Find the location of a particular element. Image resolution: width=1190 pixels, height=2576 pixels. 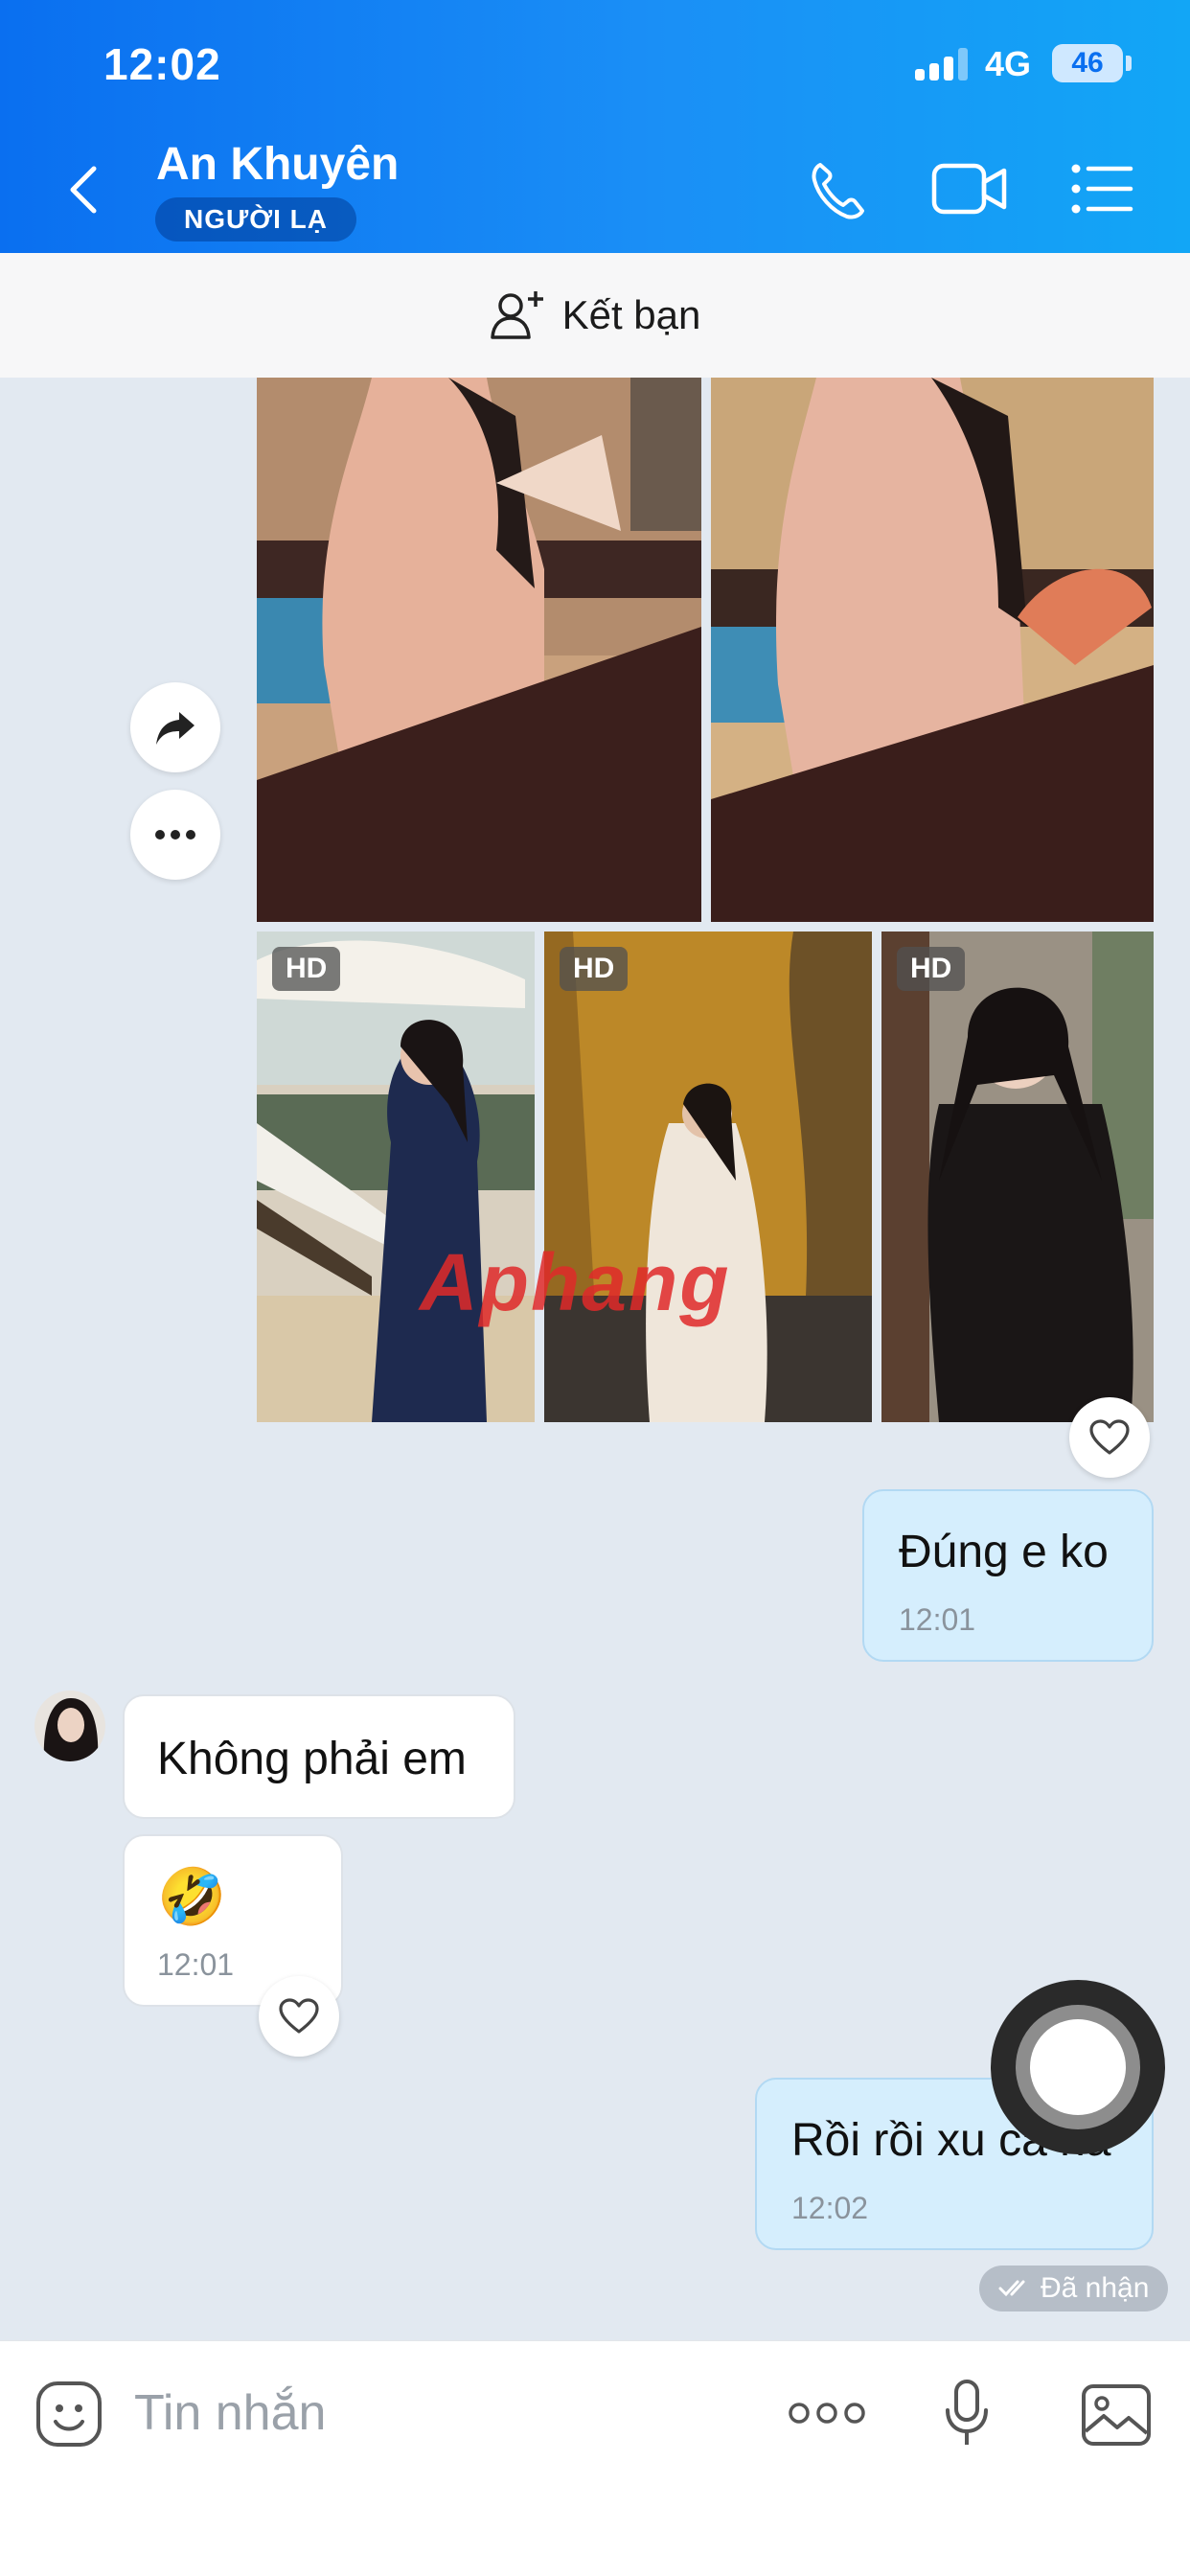

incoming-message: Không phải em is located at coordinates (319, 1756).